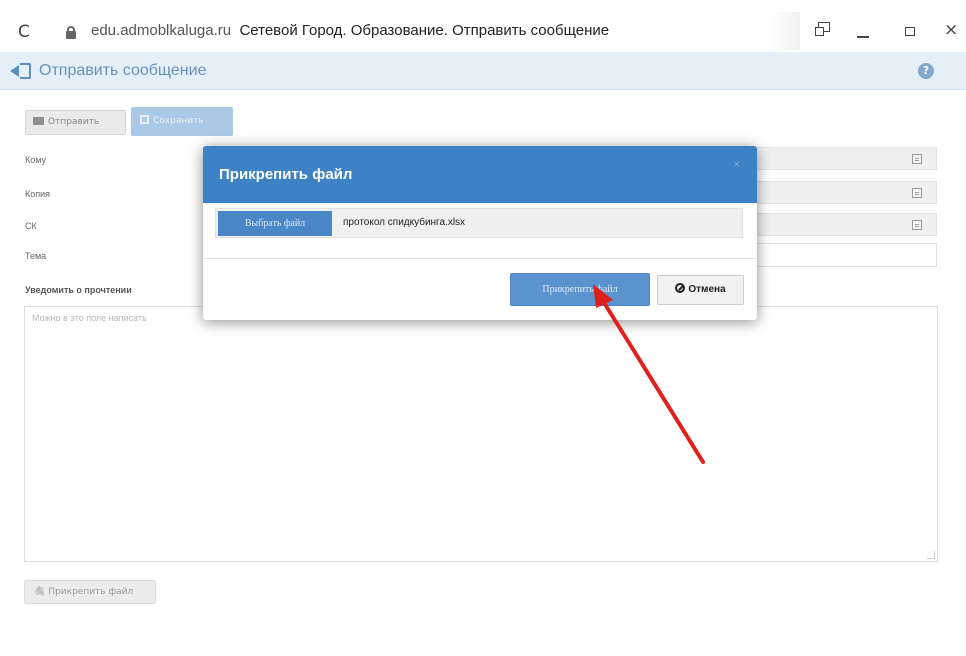 Image resolution: width=966 pixels, height=656 pixels. What do you see at coordinates (21, 71) in the screenshot?
I see `back-icon` at bounding box center [21, 71].